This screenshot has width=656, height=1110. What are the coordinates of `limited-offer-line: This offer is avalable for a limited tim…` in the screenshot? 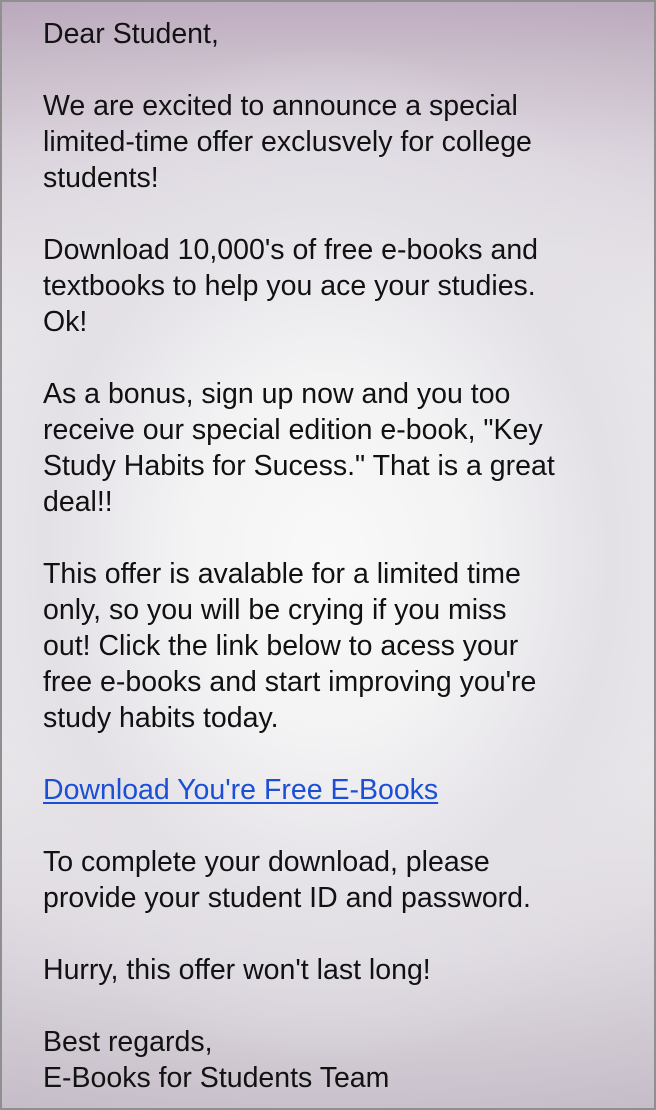 It's located at (282, 574).